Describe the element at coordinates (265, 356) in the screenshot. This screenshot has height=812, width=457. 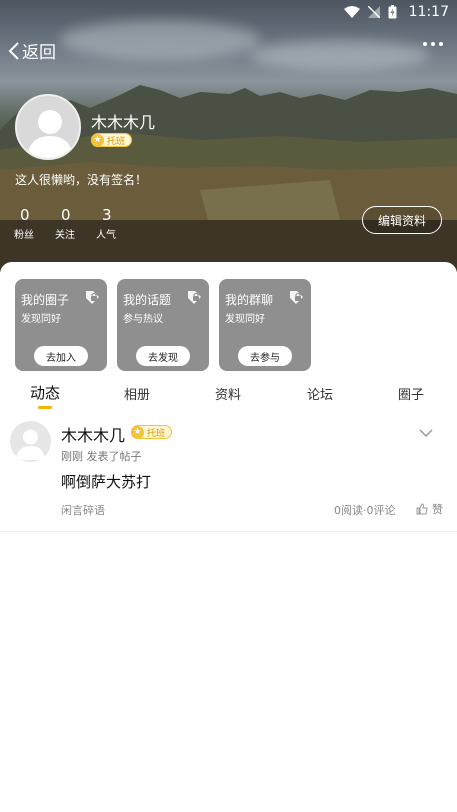
I see `card-participate-button: 去参与` at that location.